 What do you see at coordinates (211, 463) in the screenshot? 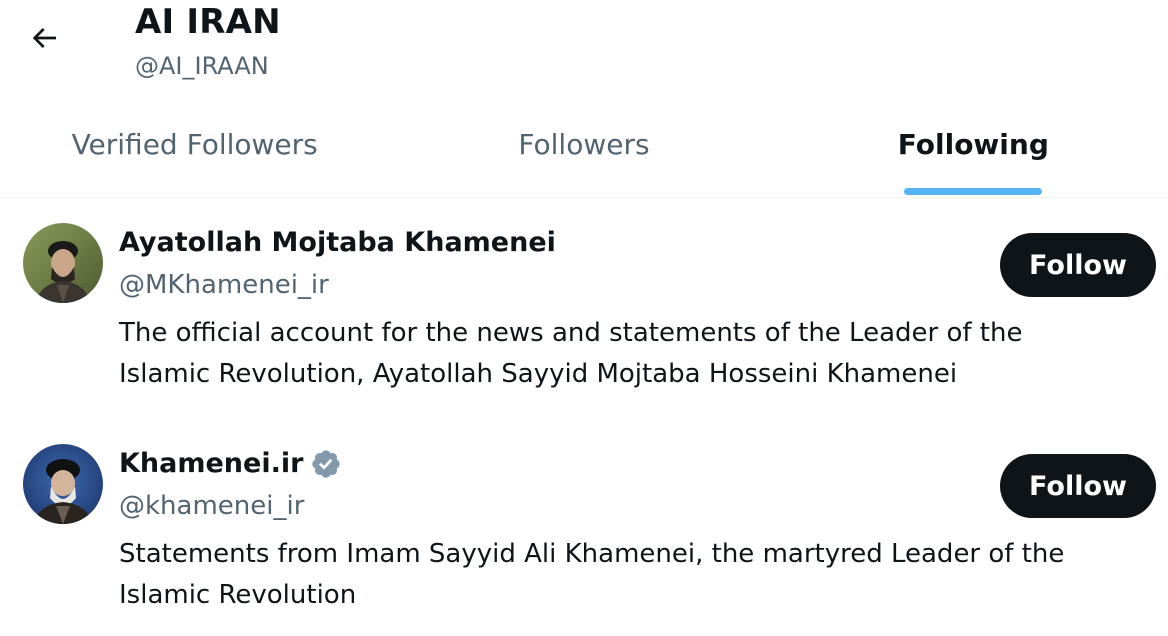
I see `user-name-text: Khamenei.ir` at bounding box center [211, 463].